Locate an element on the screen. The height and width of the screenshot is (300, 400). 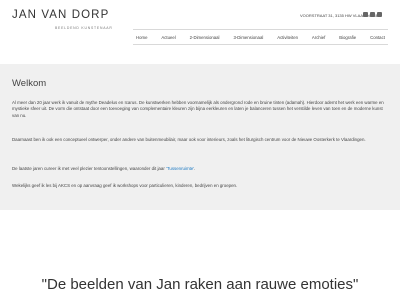
nav-activiteiten: Activiteiten is located at coordinates (287, 37).